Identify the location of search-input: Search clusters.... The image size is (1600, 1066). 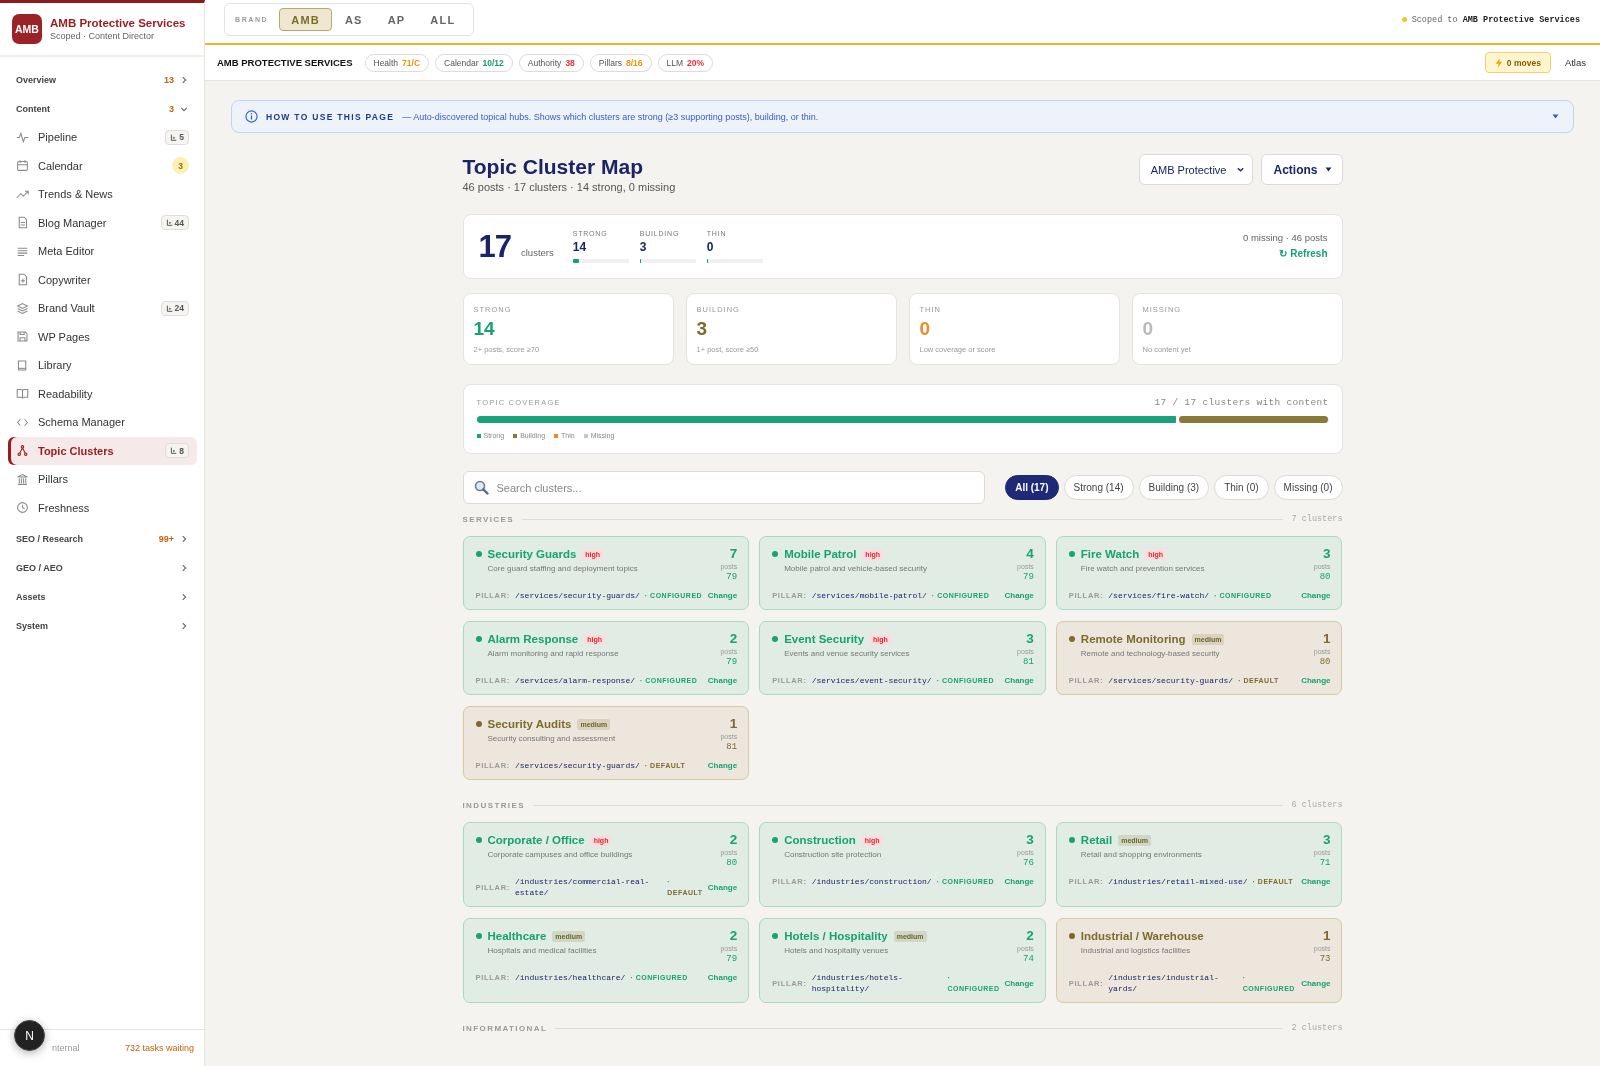
(735, 487).